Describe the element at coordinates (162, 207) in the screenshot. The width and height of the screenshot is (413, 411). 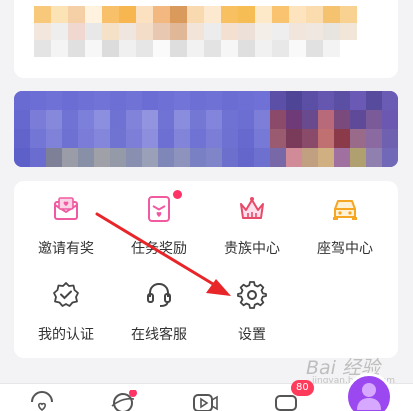
I see `task-reward-icon` at that location.